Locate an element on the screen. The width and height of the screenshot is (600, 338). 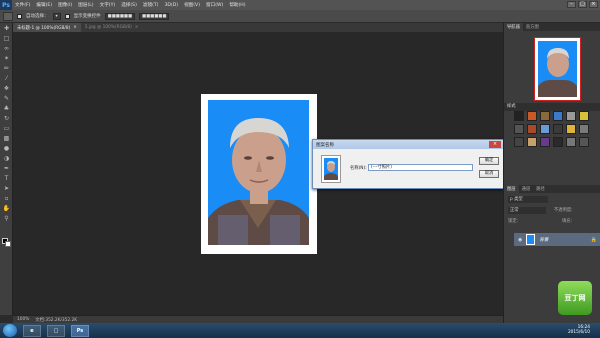
history-brush-tool-icon: ↻ is located at coordinates (6, 118).